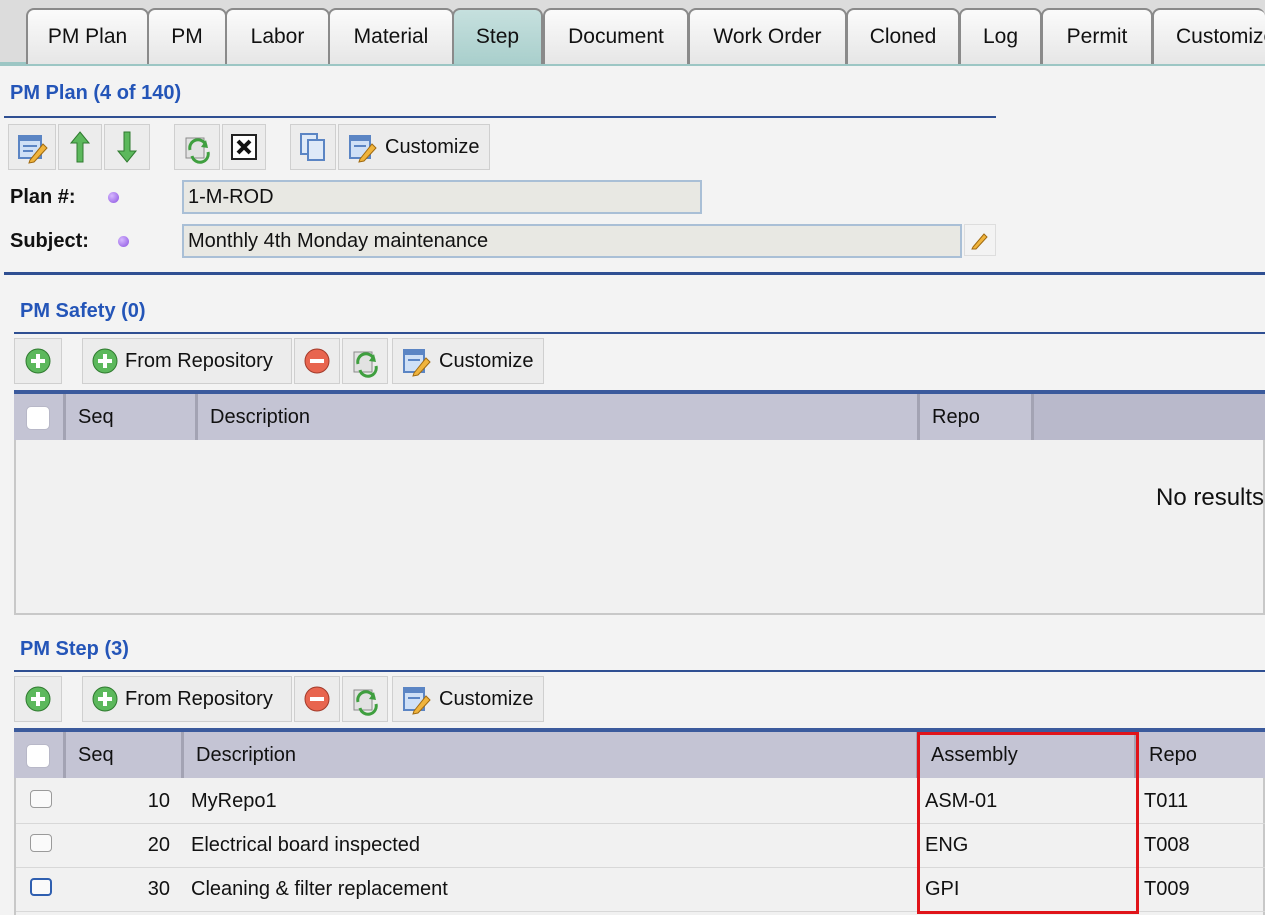 Image resolution: width=1265 pixels, height=915 pixels. What do you see at coordinates (977, 417) in the screenshot?
I see `safety-col-repo: Repo` at bounding box center [977, 417].